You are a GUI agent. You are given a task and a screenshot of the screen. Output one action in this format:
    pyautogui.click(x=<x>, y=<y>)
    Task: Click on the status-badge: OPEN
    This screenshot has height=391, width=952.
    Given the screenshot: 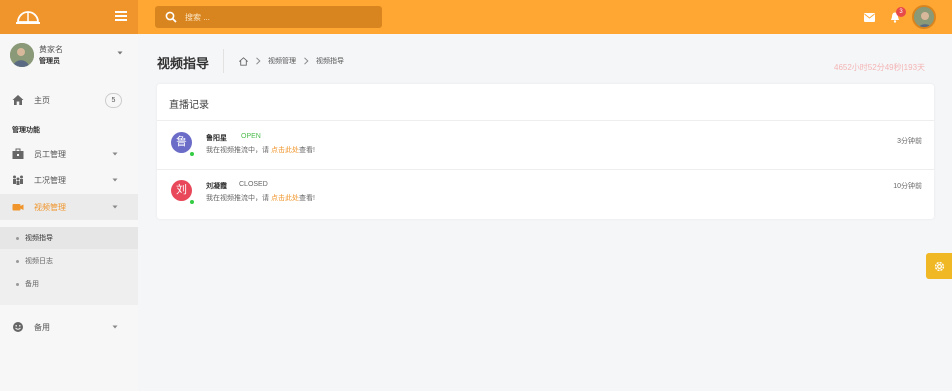 What is the action you would take?
    pyautogui.click(x=251, y=136)
    